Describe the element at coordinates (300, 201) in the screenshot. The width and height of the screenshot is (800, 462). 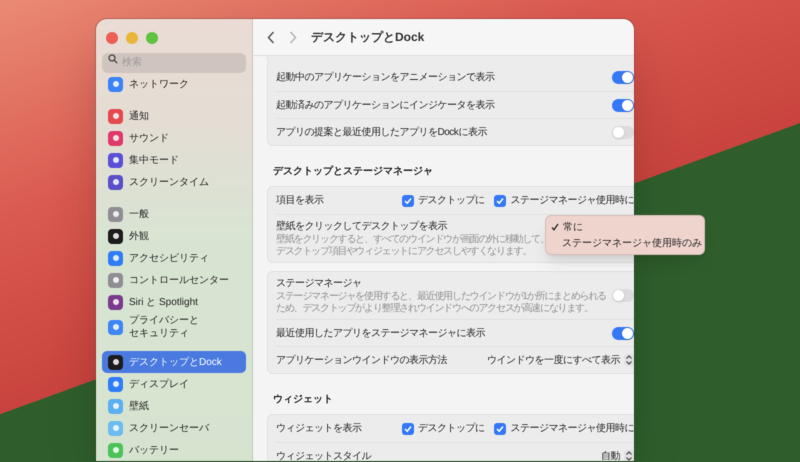
I see `setting-label: 項目を表示` at that location.